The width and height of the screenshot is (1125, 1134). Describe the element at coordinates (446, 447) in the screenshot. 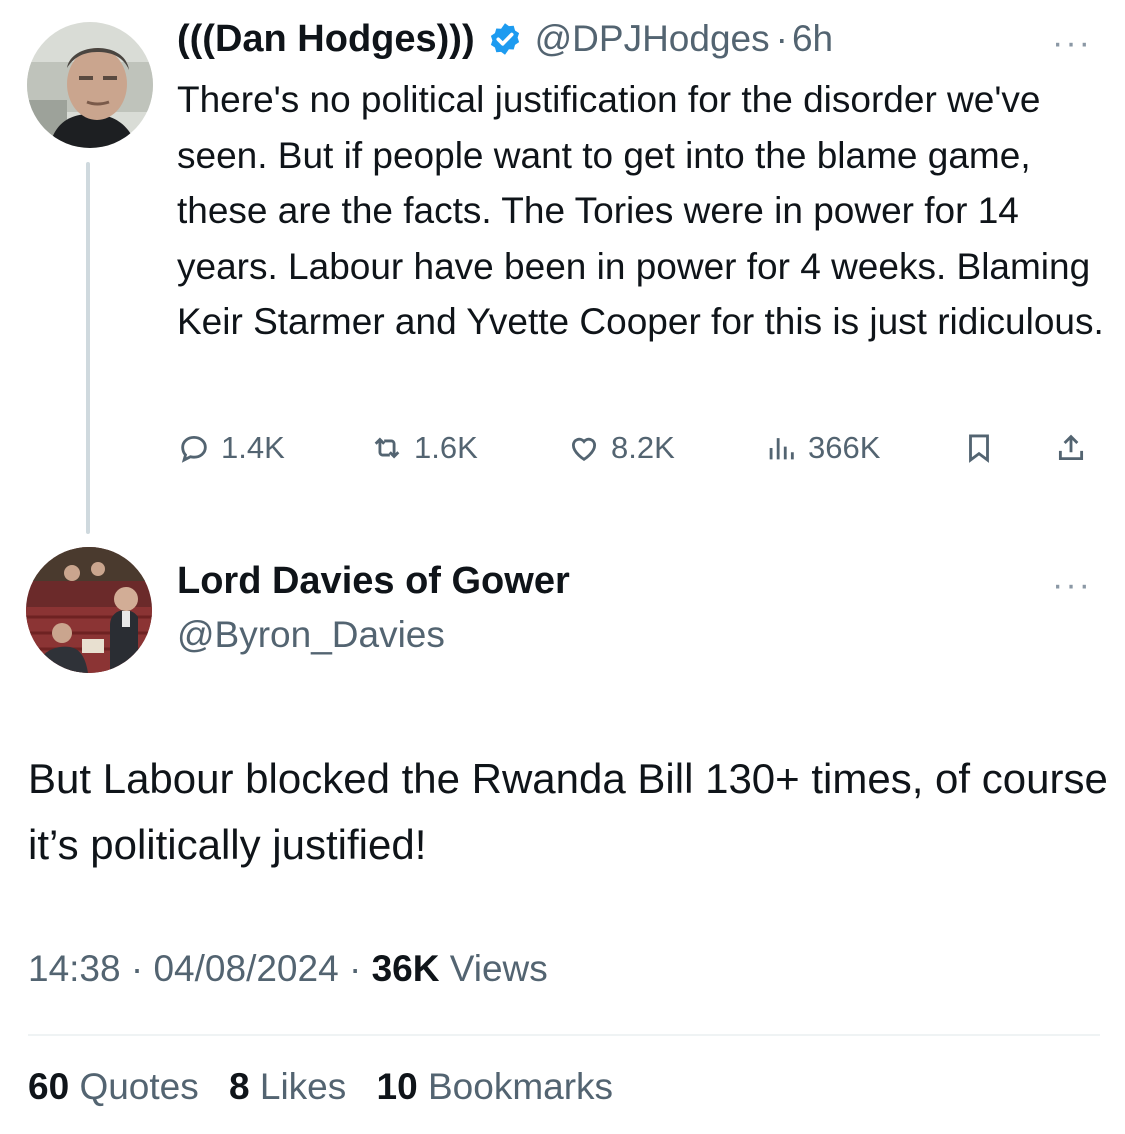

I see `repost-count: 1.6K` at that location.